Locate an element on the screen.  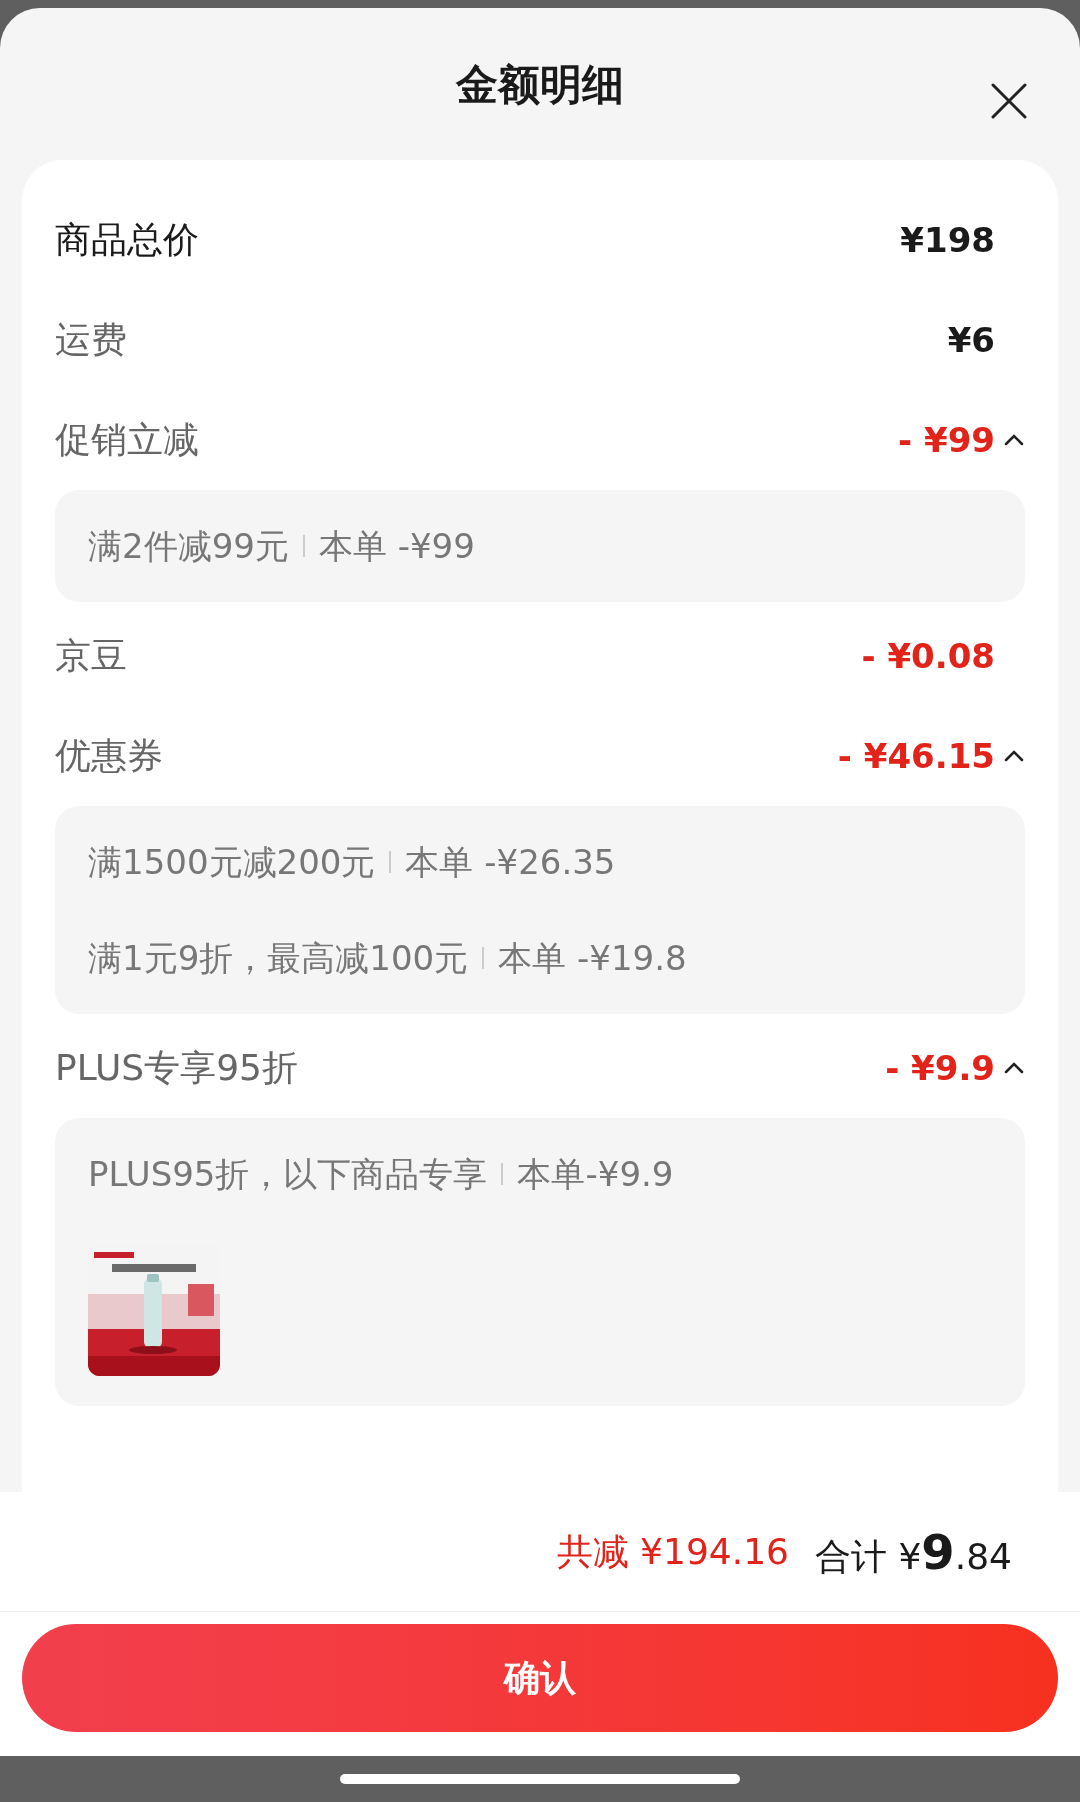
detail-amount: 本单 -¥26.35 is located at coordinates (510, 862).